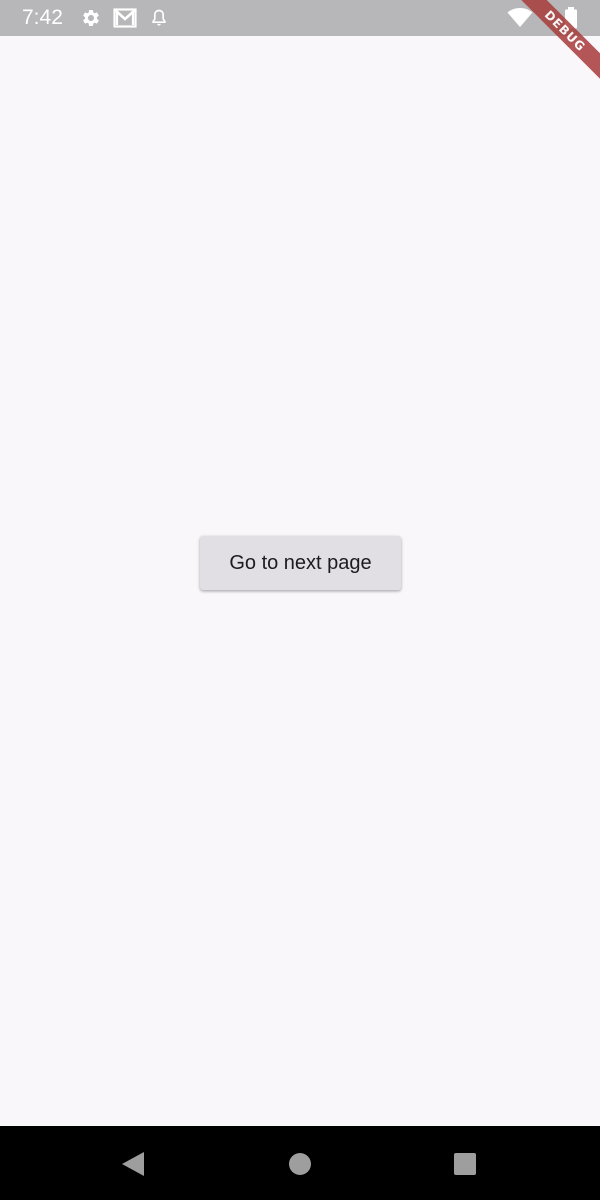 Image resolution: width=600 pixels, height=1200 pixels. I want to click on home-icon, so click(300, 1164).